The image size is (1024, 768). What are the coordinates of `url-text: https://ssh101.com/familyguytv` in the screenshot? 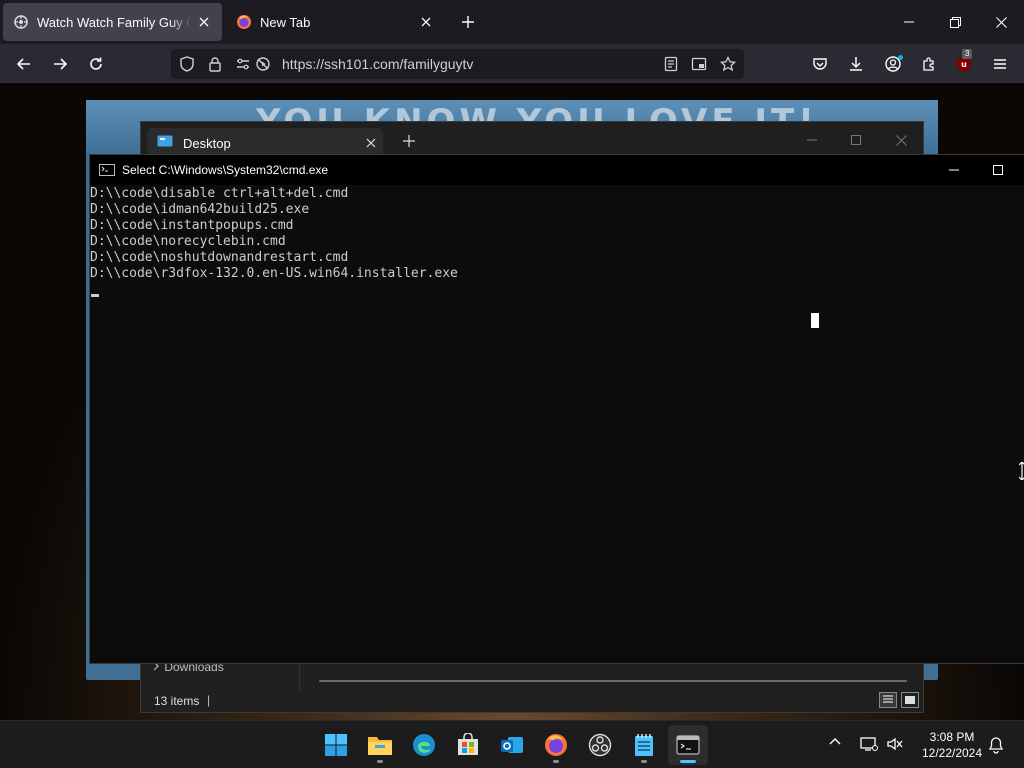 It's located at (378, 64).